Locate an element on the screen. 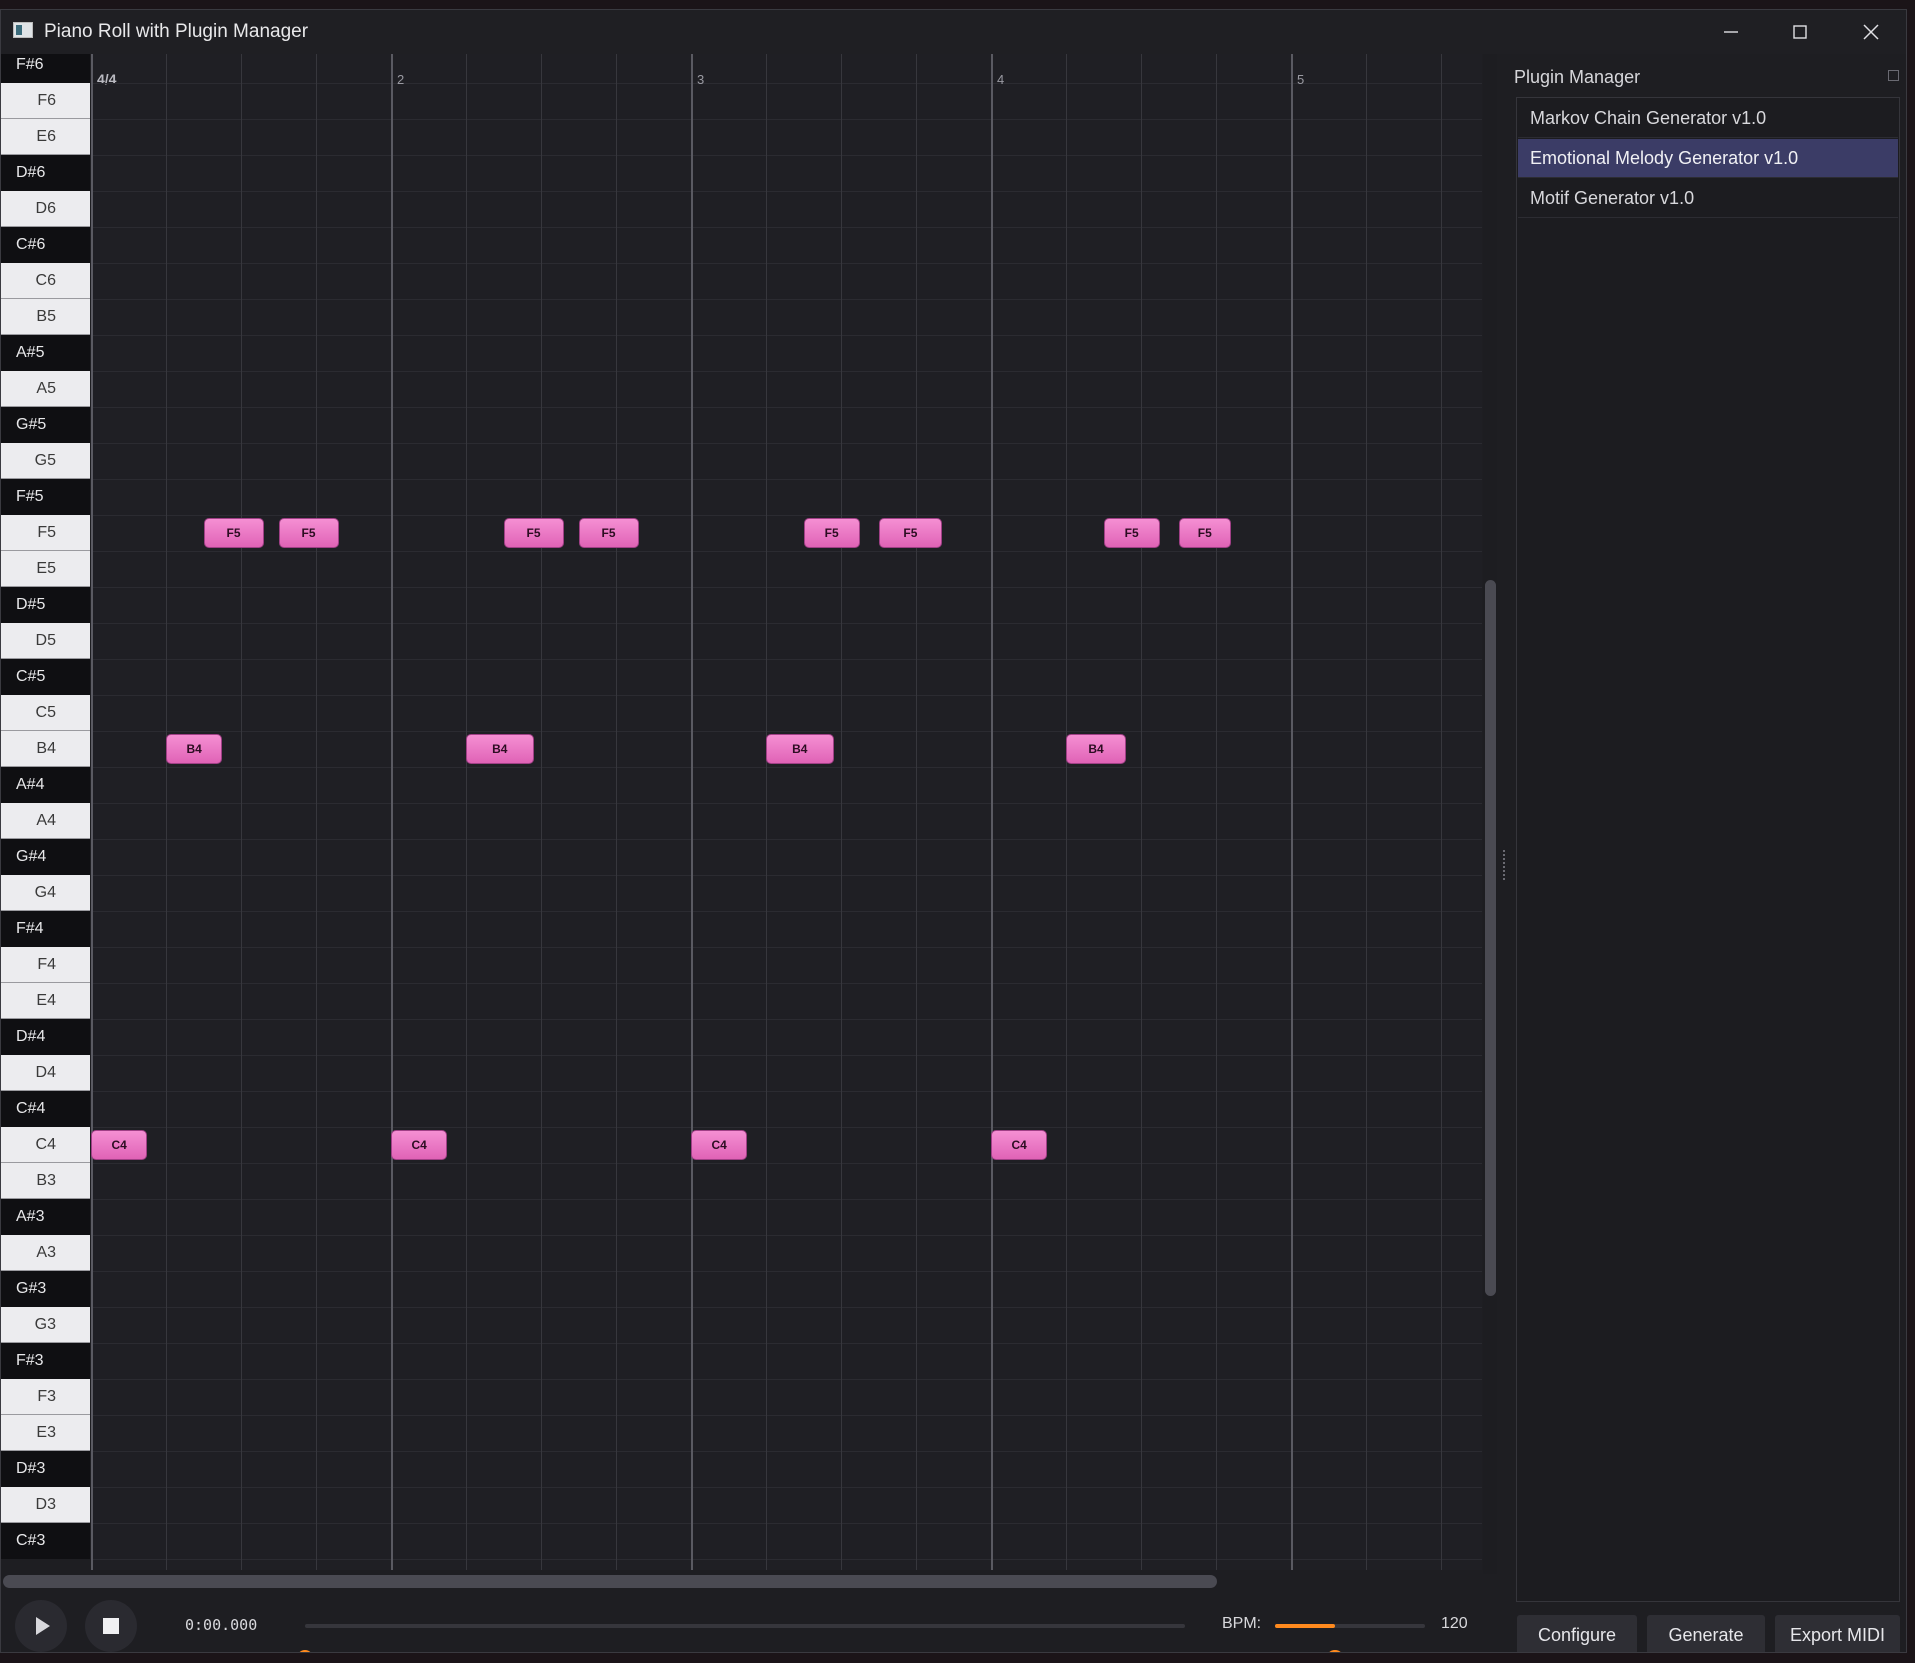 This screenshot has width=1915, height=1663. piano-key-d6: D6 is located at coordinates (45, 209).